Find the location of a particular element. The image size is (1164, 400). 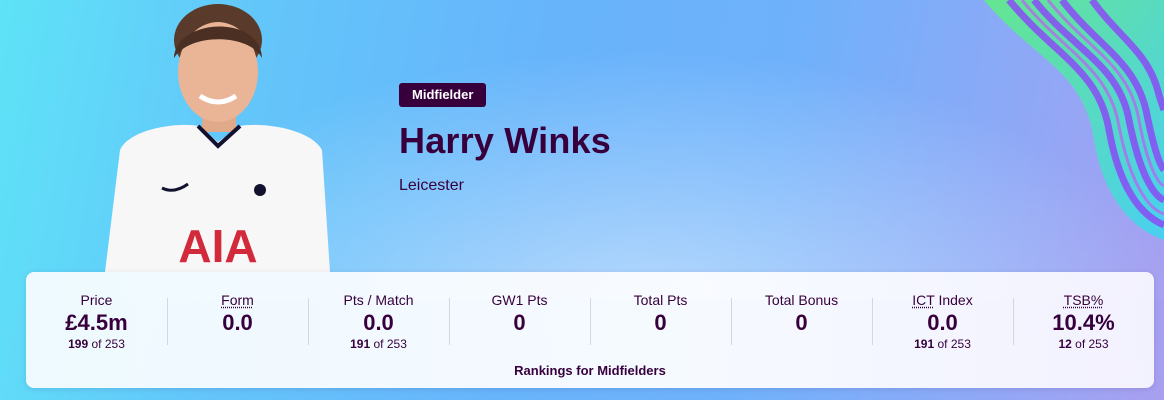

stat-rank: 199 of 253 is located at coordinates (96, 344).